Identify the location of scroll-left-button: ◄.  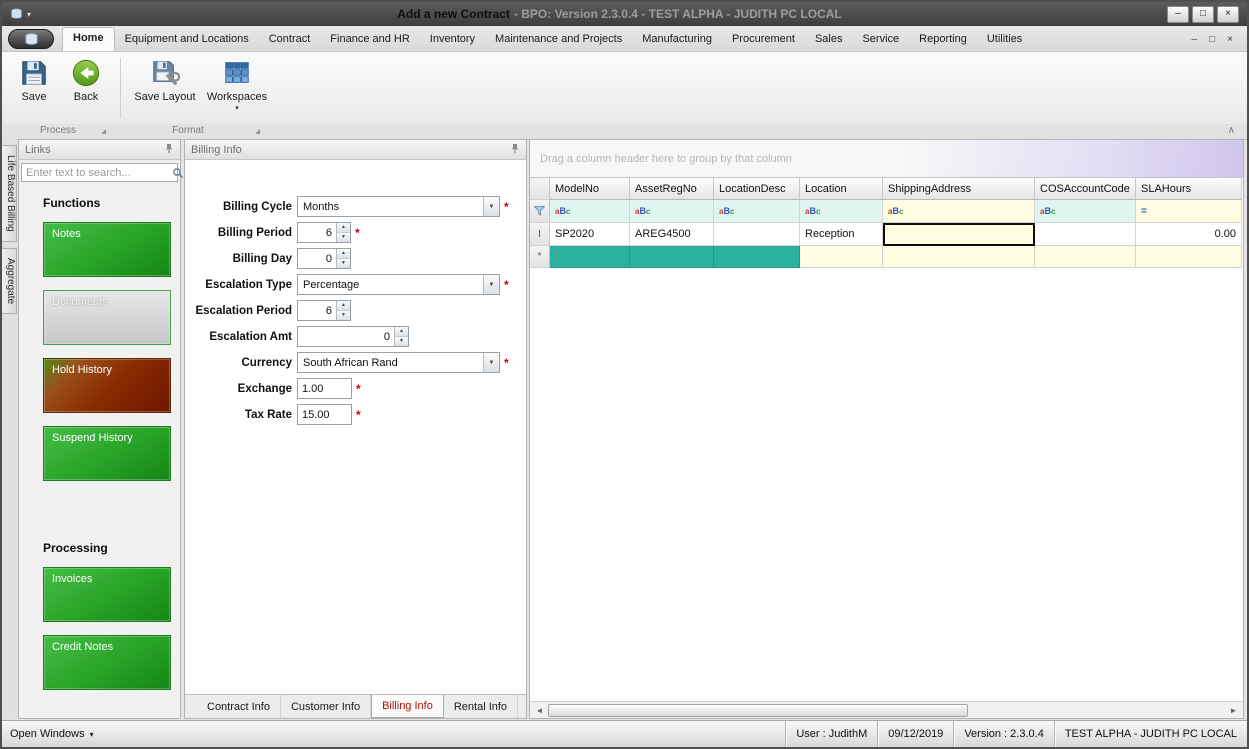
(539, 710).